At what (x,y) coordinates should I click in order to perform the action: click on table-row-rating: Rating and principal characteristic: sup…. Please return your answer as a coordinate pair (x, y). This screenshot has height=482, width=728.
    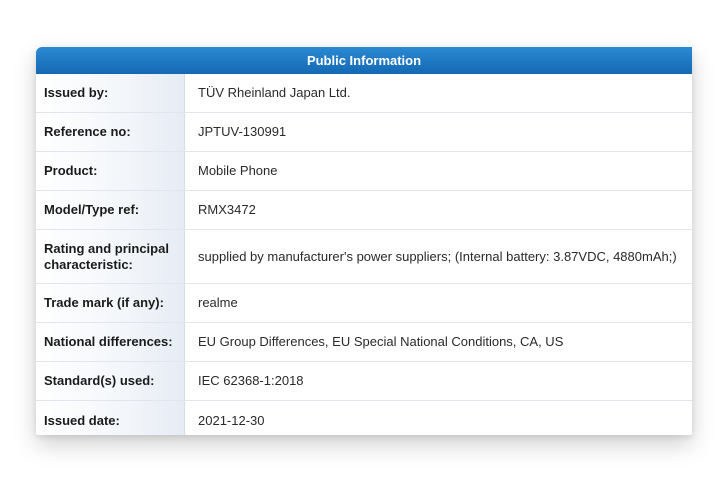
    Looking at the image, I should click on (364, 257).